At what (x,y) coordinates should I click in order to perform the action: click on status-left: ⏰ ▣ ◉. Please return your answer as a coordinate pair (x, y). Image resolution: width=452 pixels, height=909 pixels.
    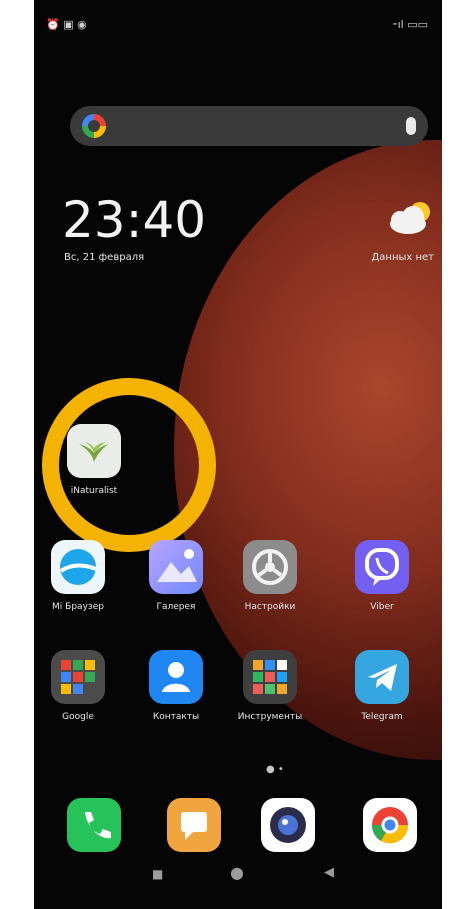
    Looking at the image, I should click on (66, 24).